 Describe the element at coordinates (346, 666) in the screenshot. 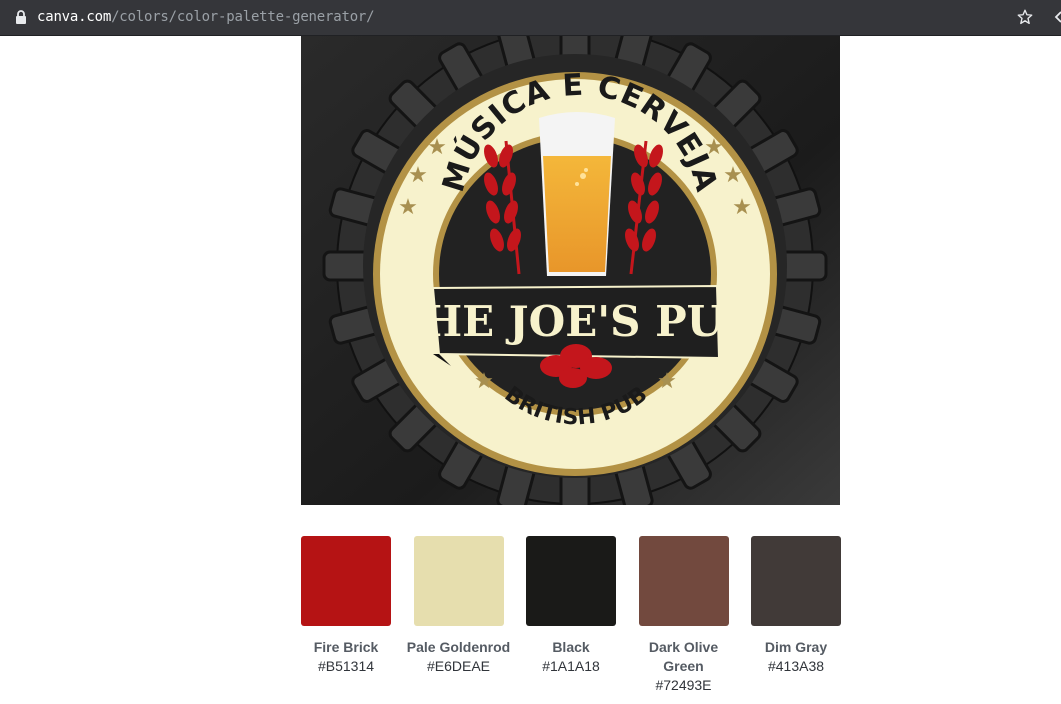

I see `color-hex: #B51314` at that location.